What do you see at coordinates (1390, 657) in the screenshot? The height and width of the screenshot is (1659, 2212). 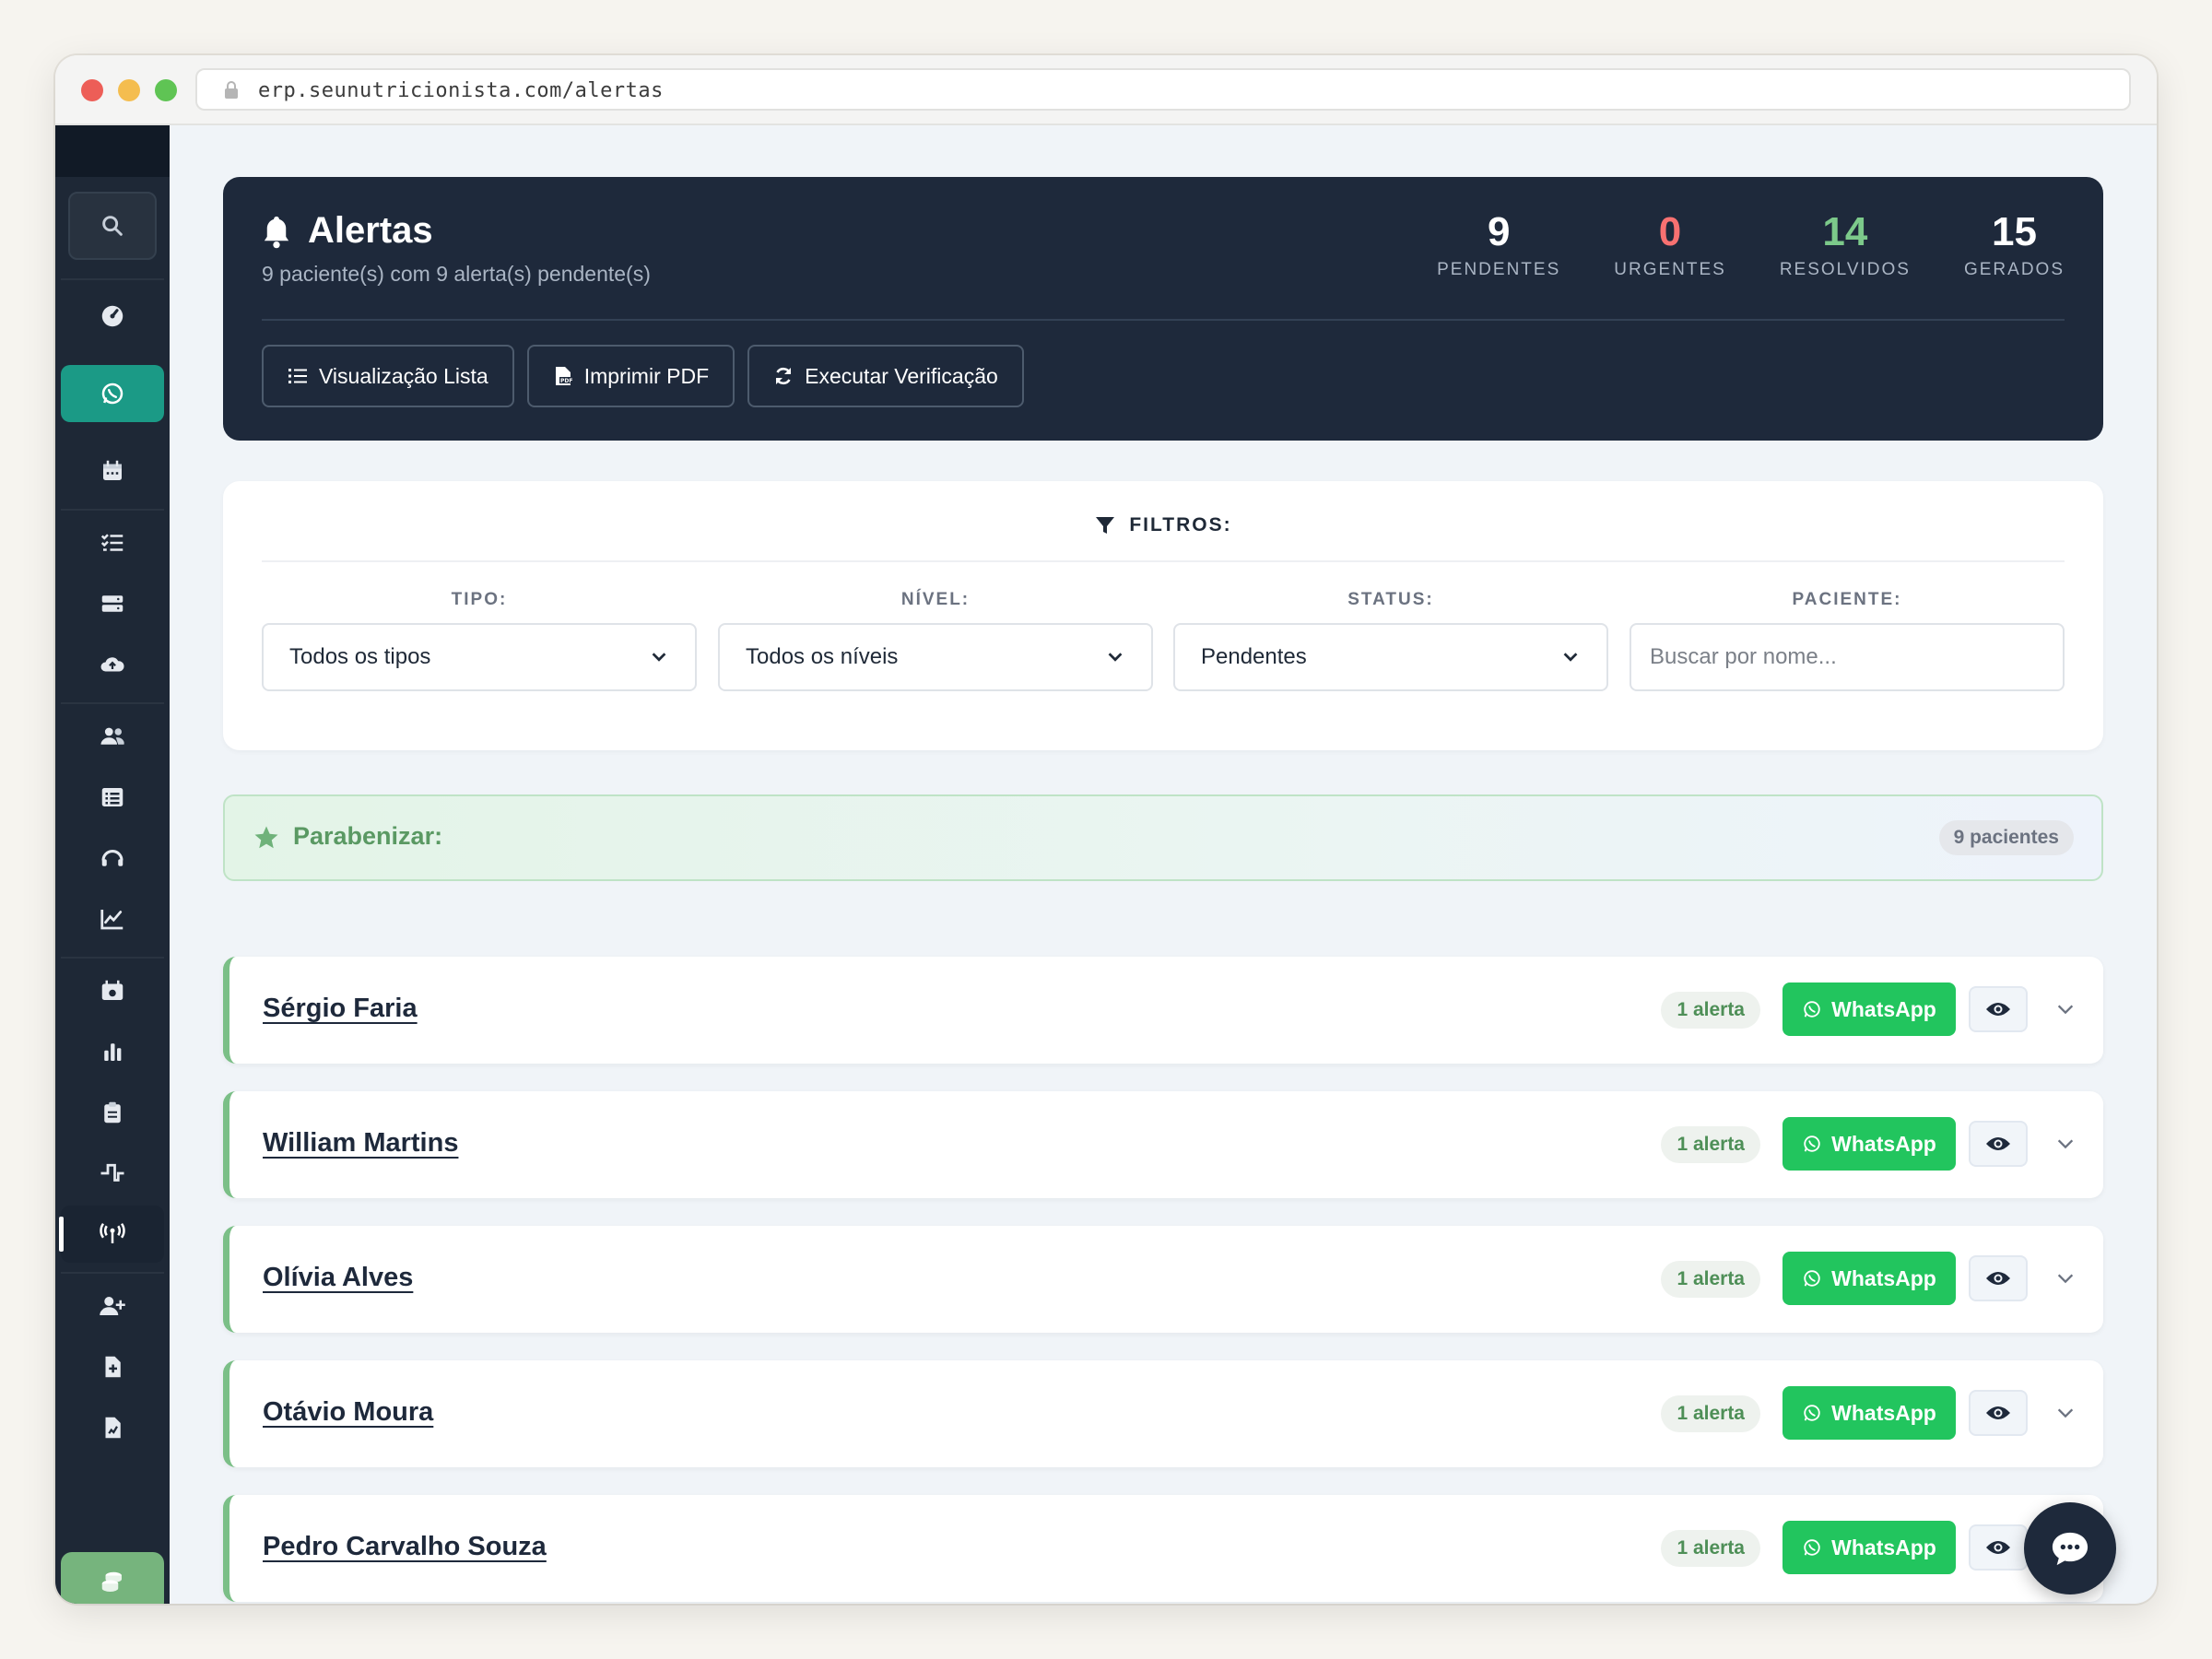 I see `status-select: Pendentes` at bounding box center [1390, 657].